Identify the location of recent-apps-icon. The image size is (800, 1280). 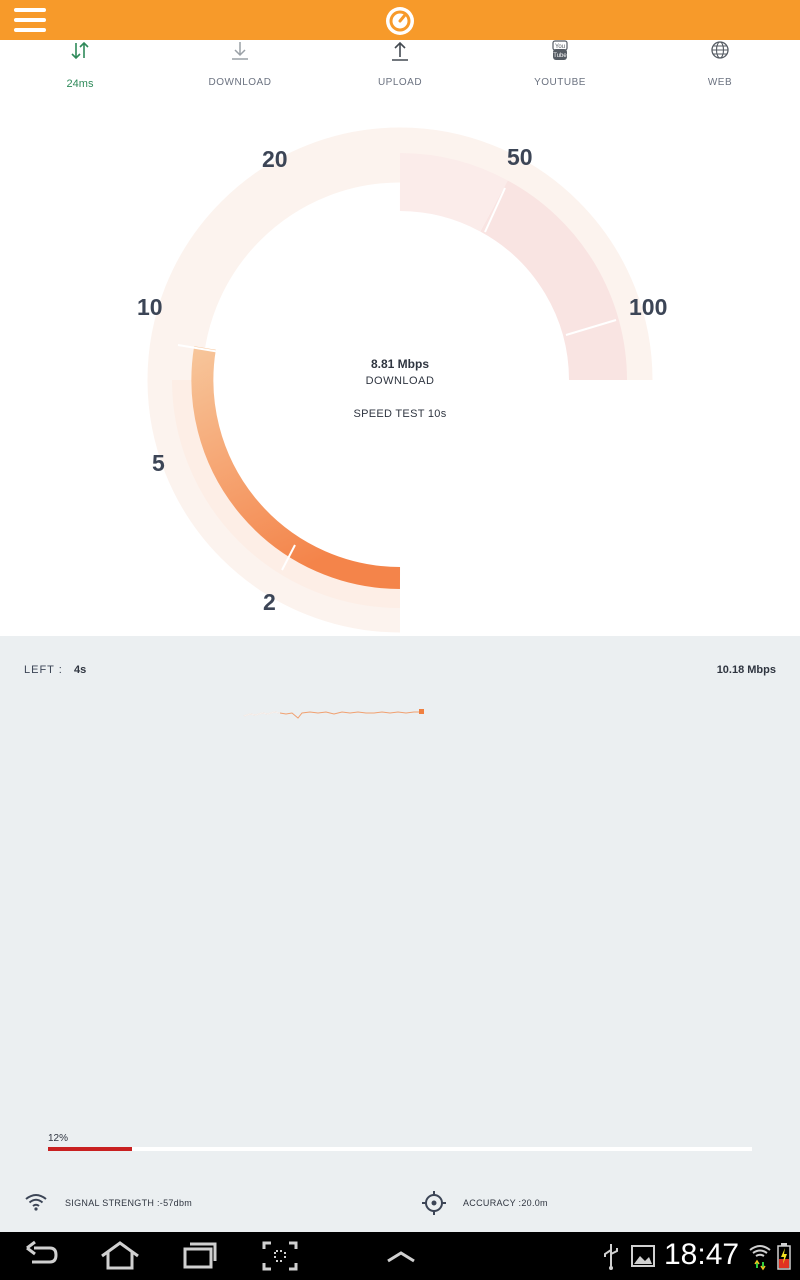
(200, 1256).